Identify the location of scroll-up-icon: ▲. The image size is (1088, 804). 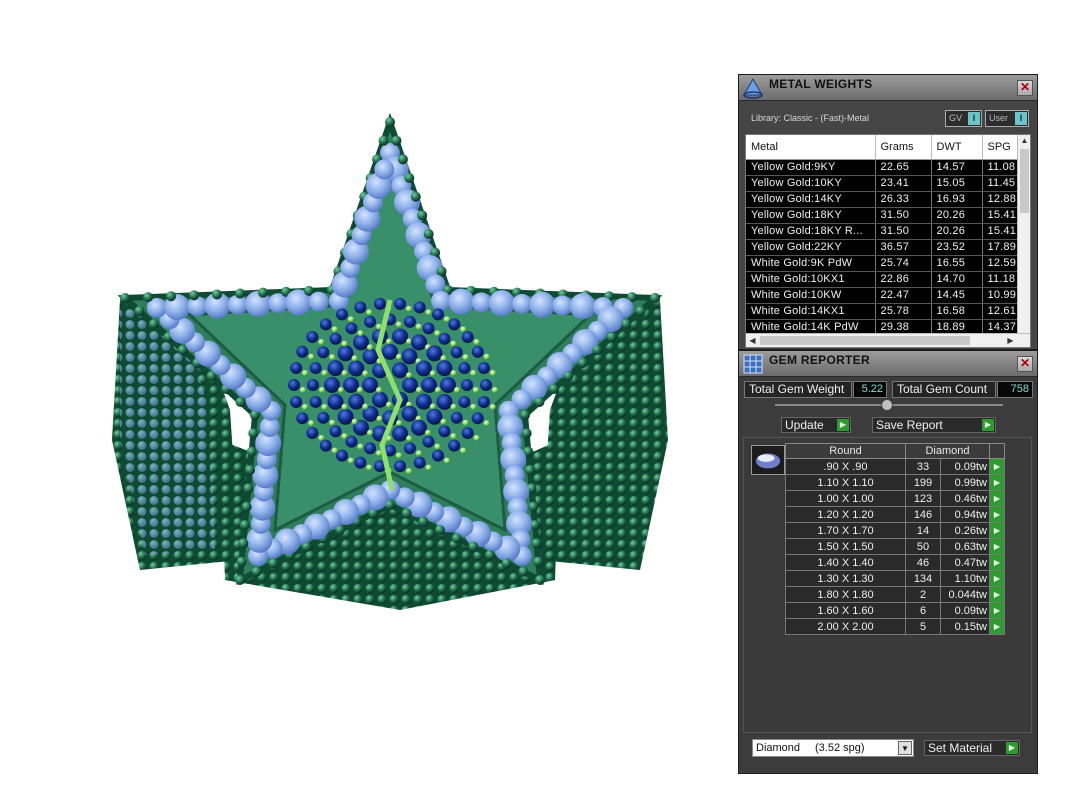
(1024, 141).